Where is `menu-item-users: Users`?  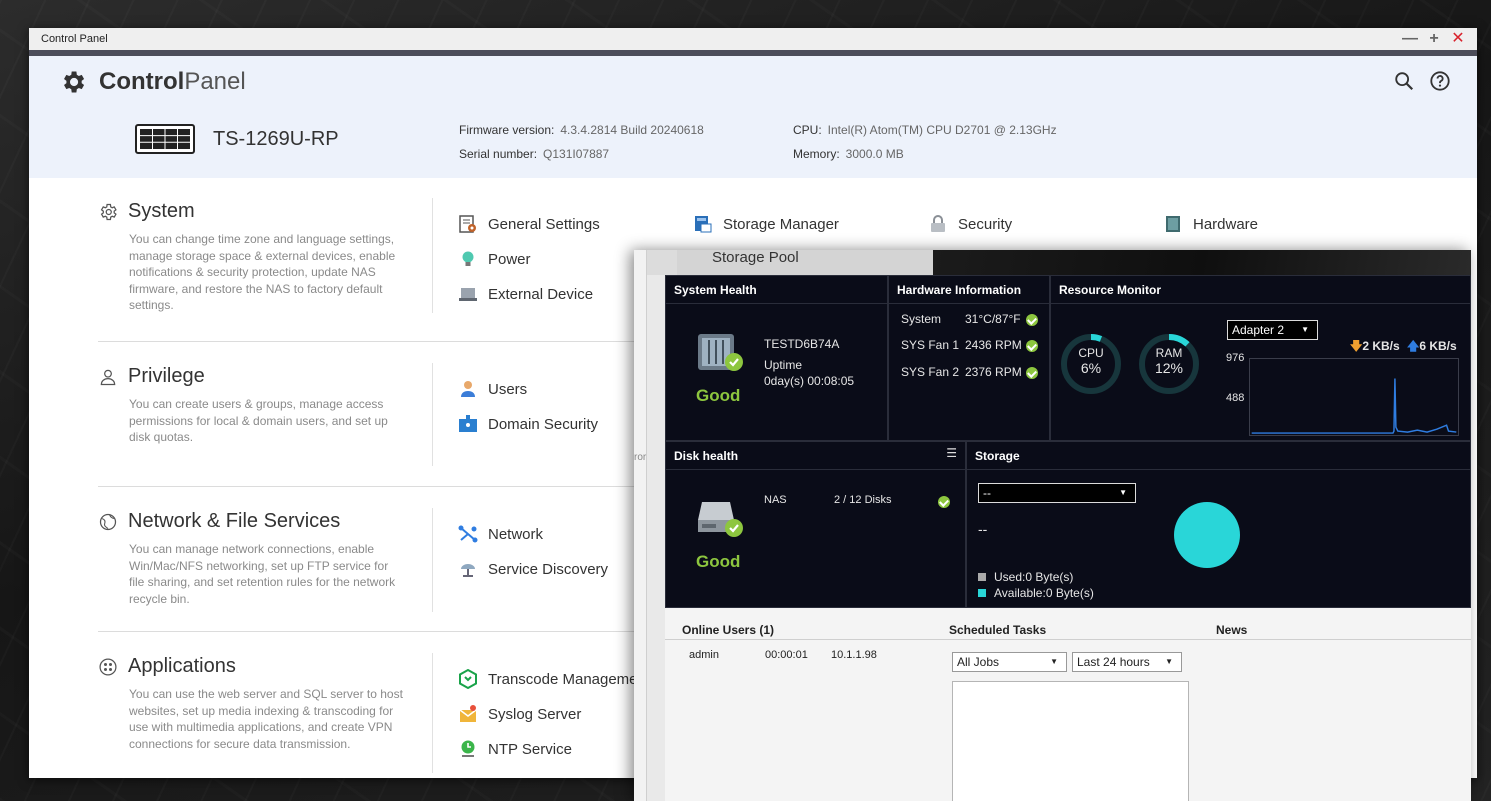
menu-item-users: Users is located at coordinates (492, 389).